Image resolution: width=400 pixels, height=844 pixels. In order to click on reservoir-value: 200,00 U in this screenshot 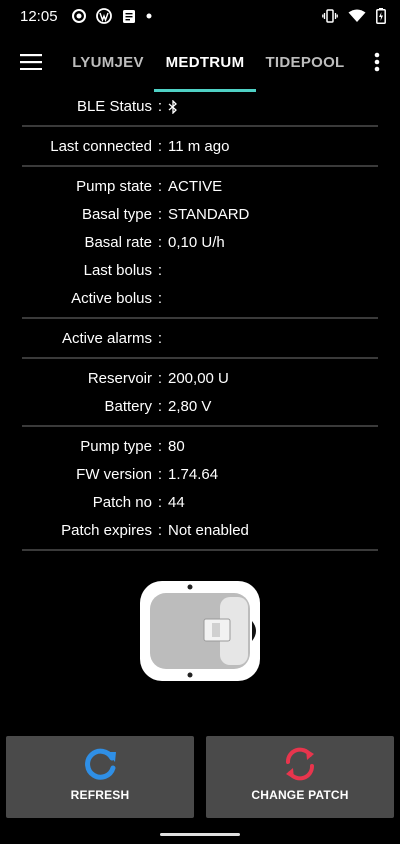, I will do `click(198, 378)`.